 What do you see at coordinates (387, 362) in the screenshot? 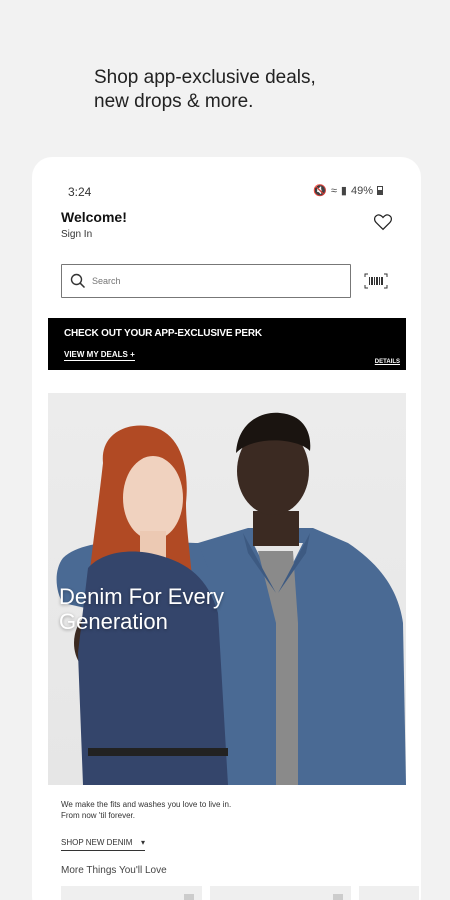
I see `promo-details-link: DETAILS` at bounding box center [387, 362].